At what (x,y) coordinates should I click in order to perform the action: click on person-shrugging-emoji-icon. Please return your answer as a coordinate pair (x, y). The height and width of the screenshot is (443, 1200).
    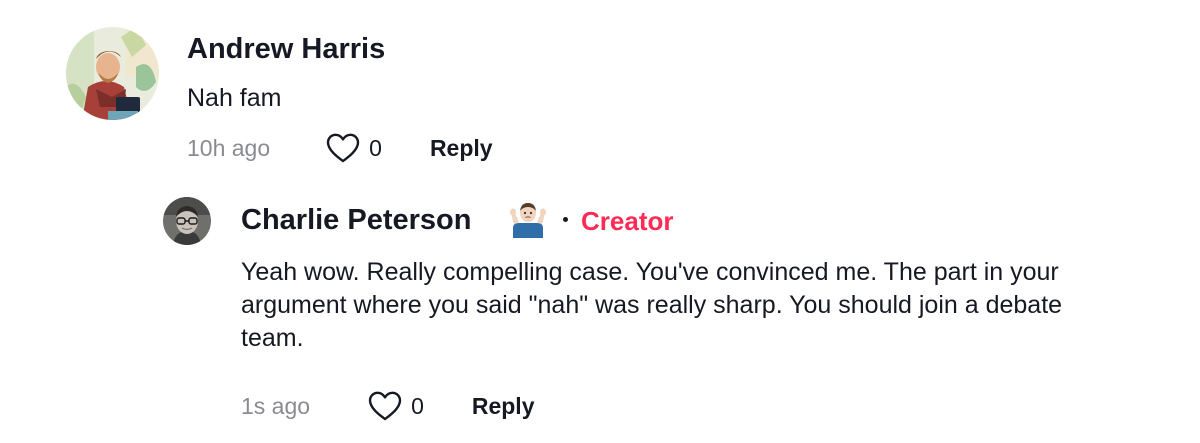
    Looking at the image, I should click on (528, 219).